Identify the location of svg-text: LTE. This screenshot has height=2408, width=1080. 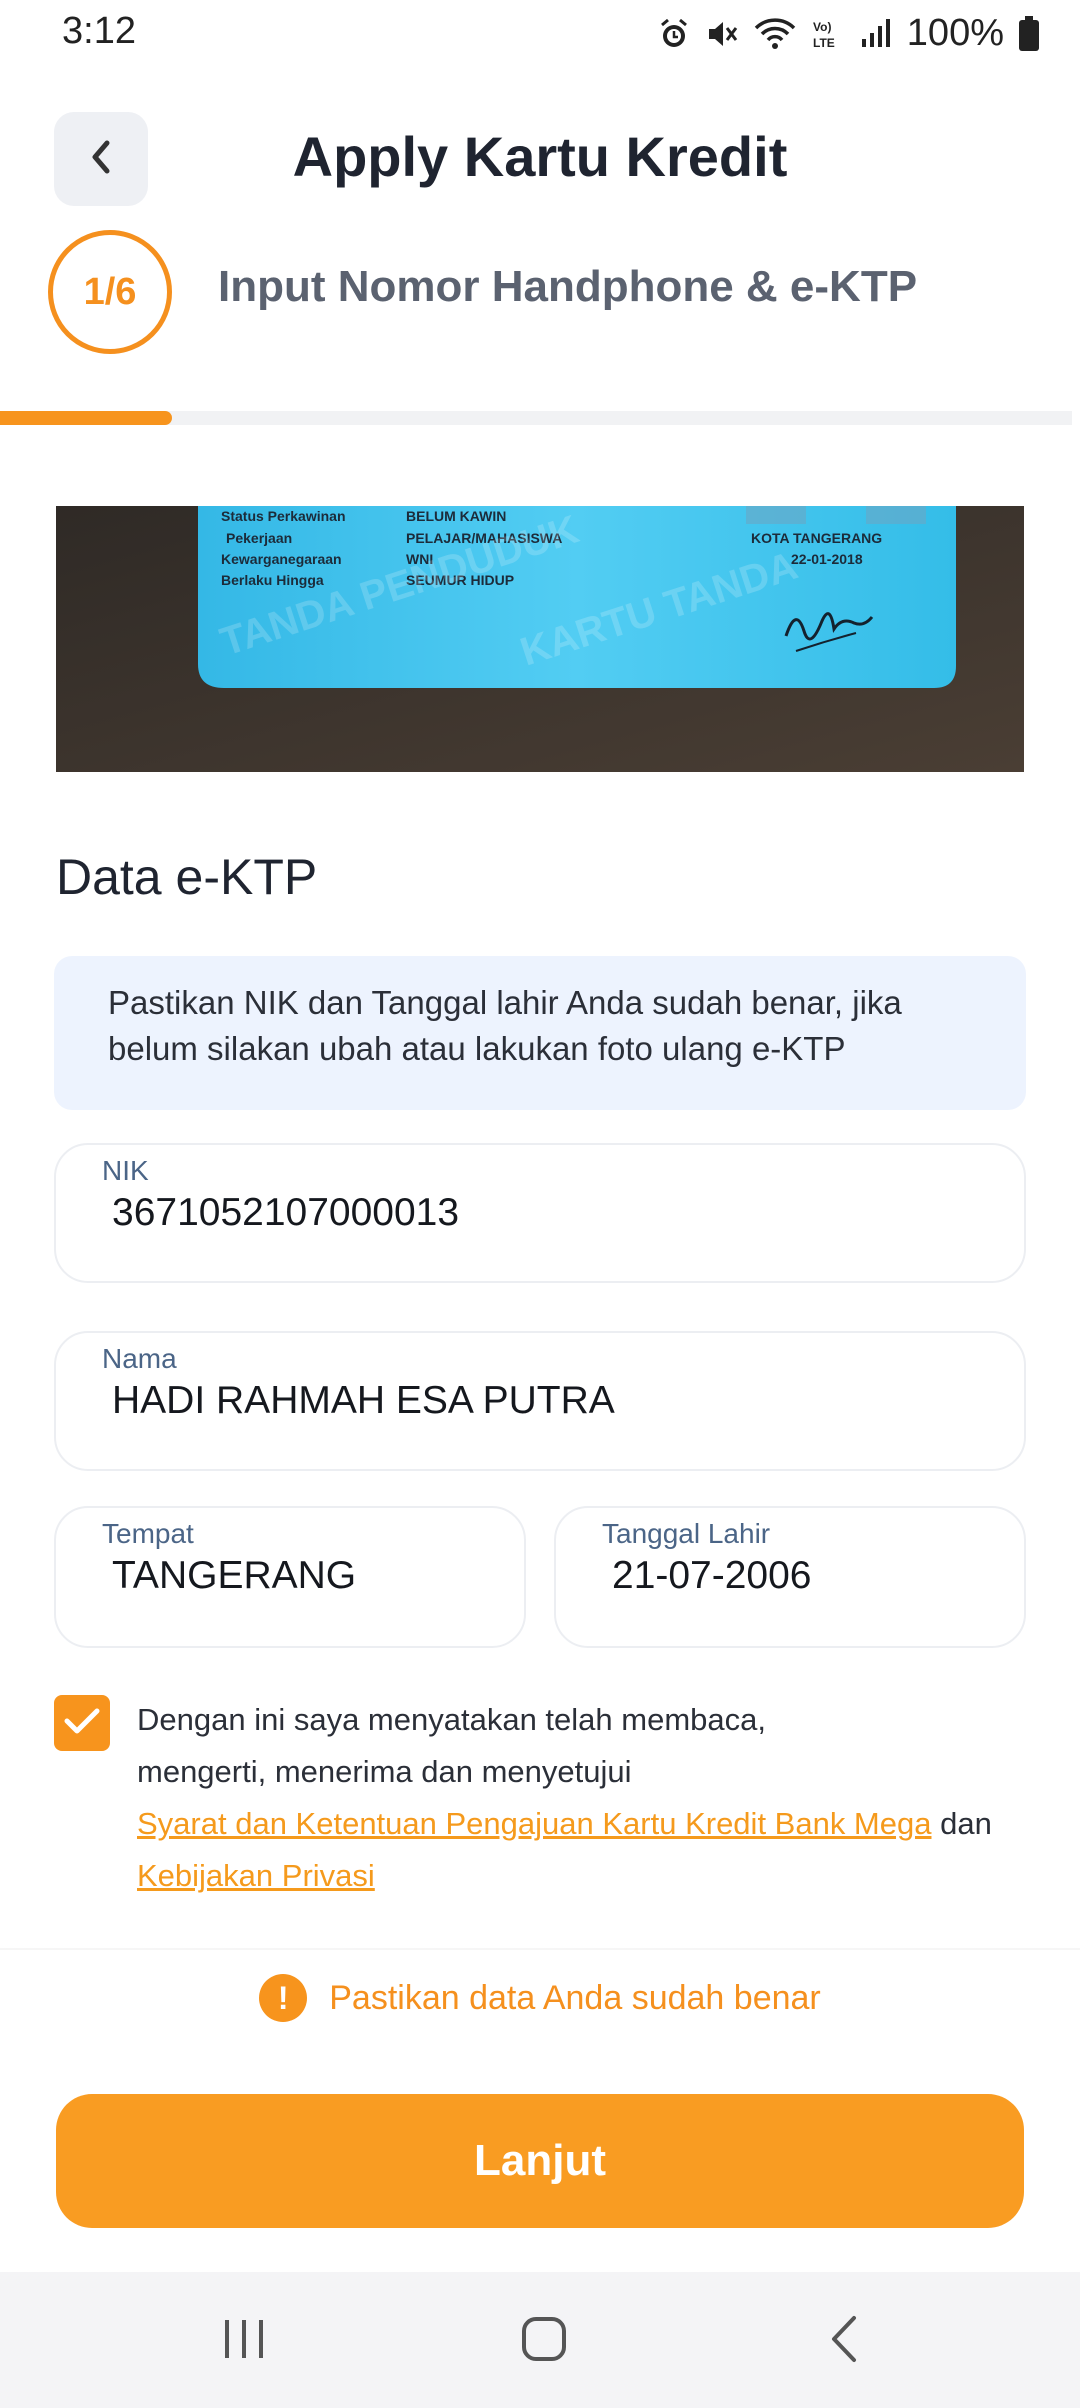
(824, 43).